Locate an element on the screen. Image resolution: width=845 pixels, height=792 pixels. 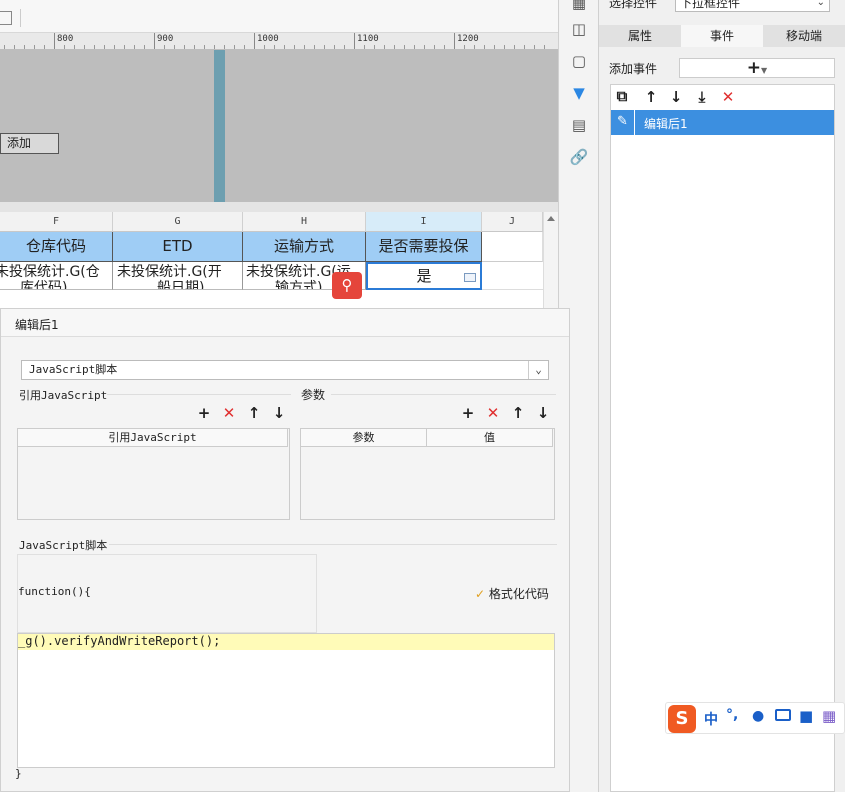
header-cell: ETD is located at coordinates (178, 247).